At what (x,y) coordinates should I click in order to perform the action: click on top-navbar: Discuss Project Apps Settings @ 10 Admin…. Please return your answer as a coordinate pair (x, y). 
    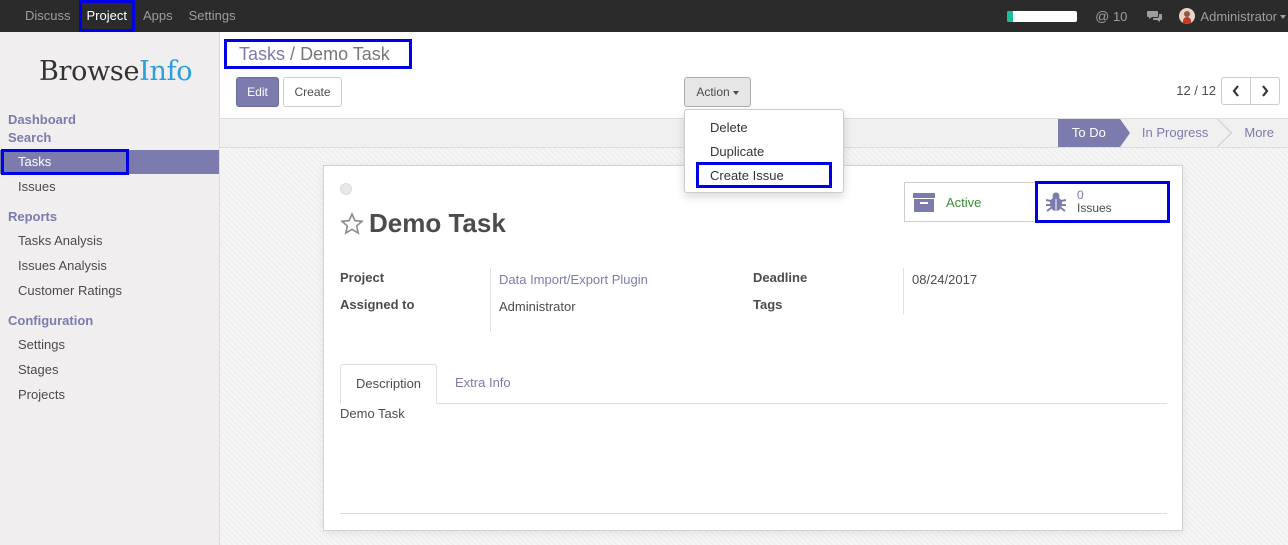
    Looking at the image, I should click on (644, 16).